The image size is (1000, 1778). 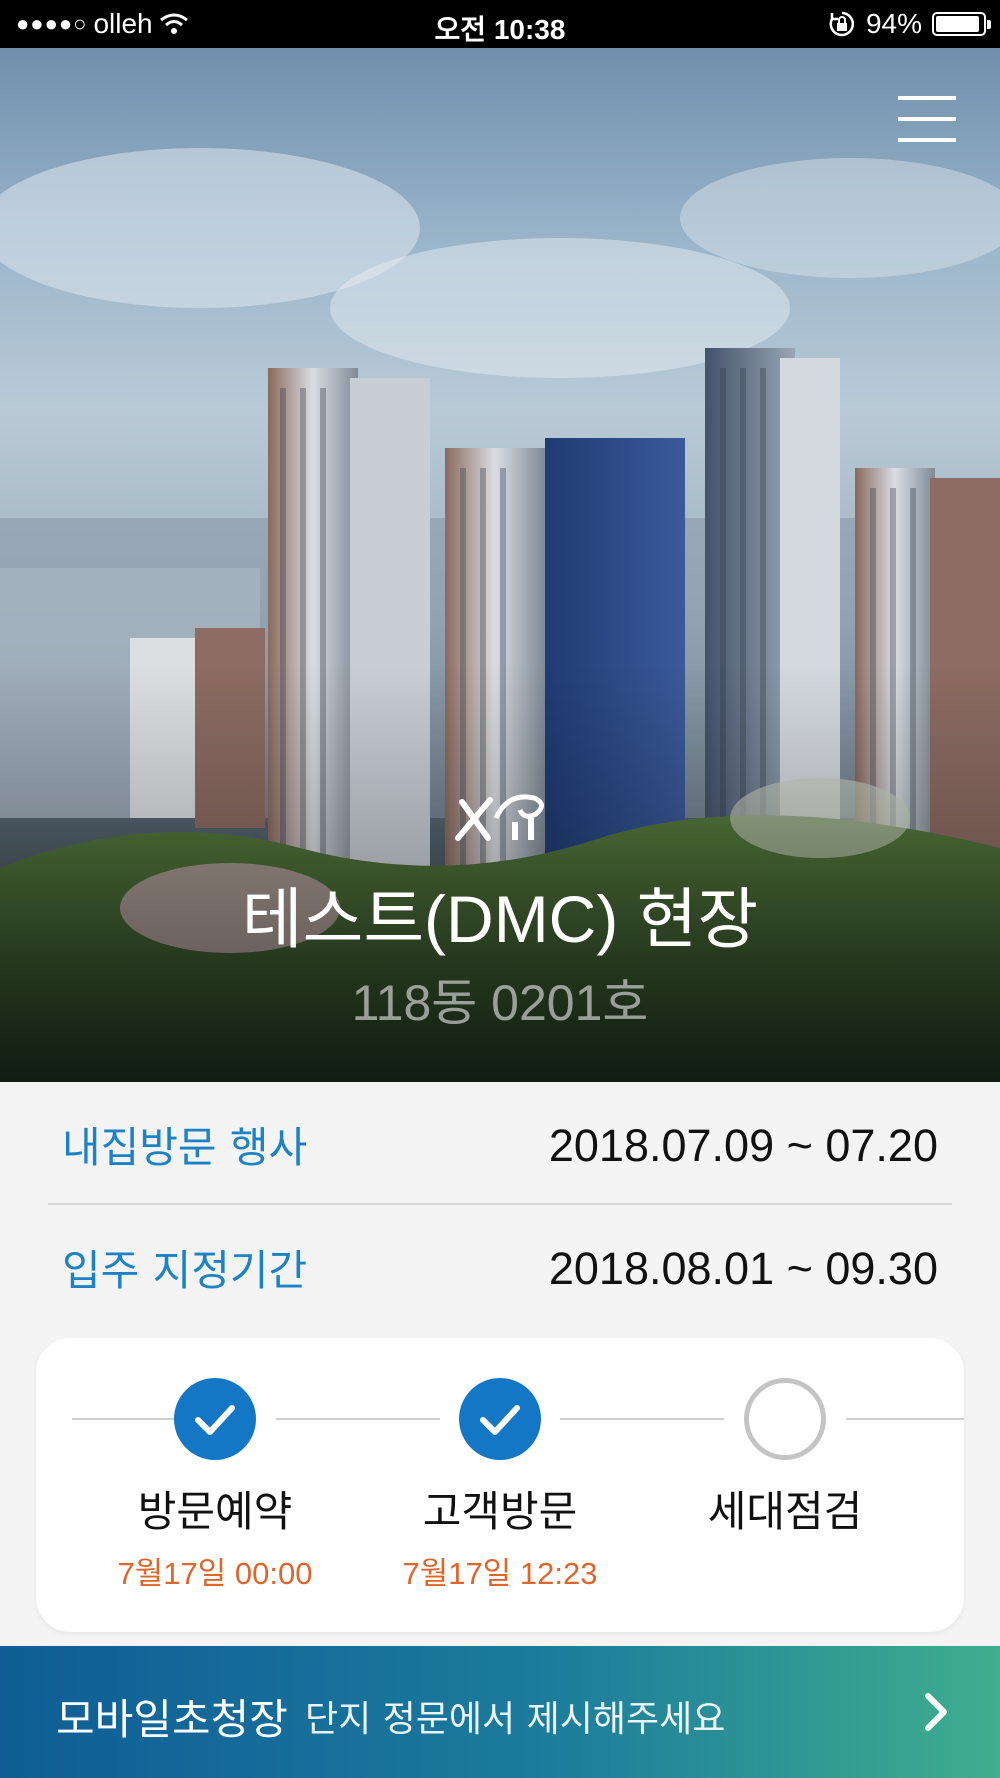 I want to click on hamburger-menu-icon, so click(x=927, y=119).